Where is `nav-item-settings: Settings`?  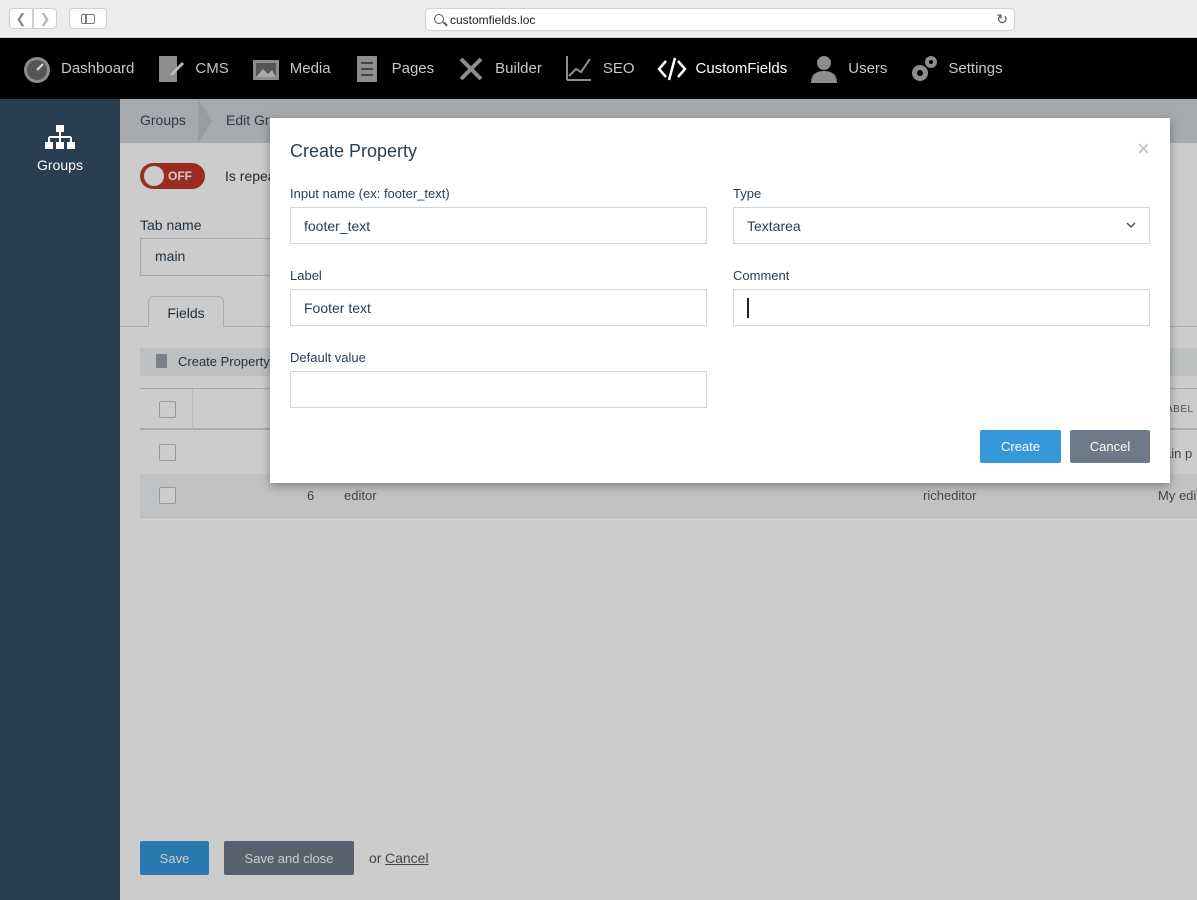
nav-item-settings: Settings is located at coordinates (956, 68).